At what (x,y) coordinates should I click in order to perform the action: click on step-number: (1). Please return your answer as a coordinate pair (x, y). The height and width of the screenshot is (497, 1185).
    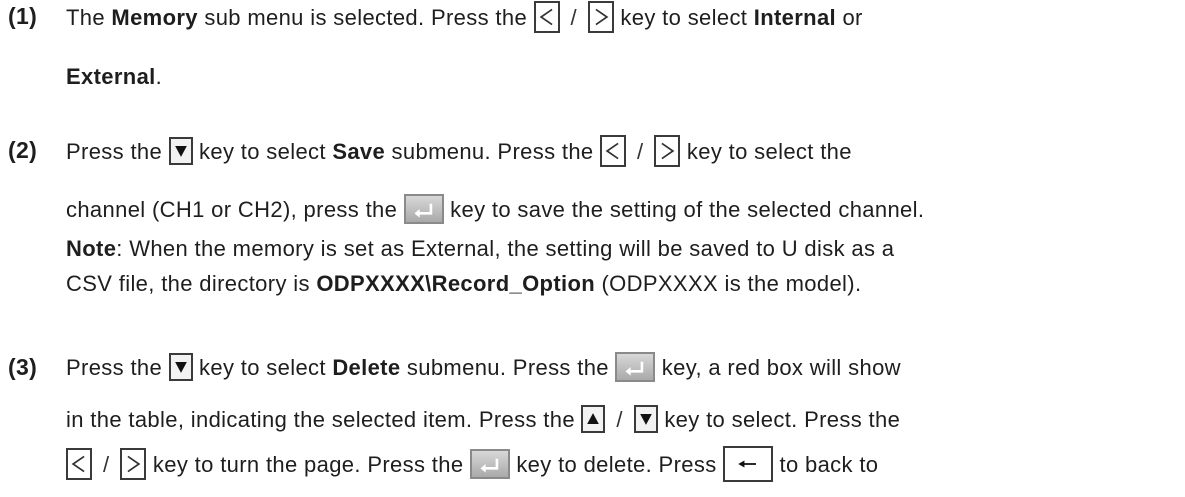
    Looking at the image, I should click on (23, 16).